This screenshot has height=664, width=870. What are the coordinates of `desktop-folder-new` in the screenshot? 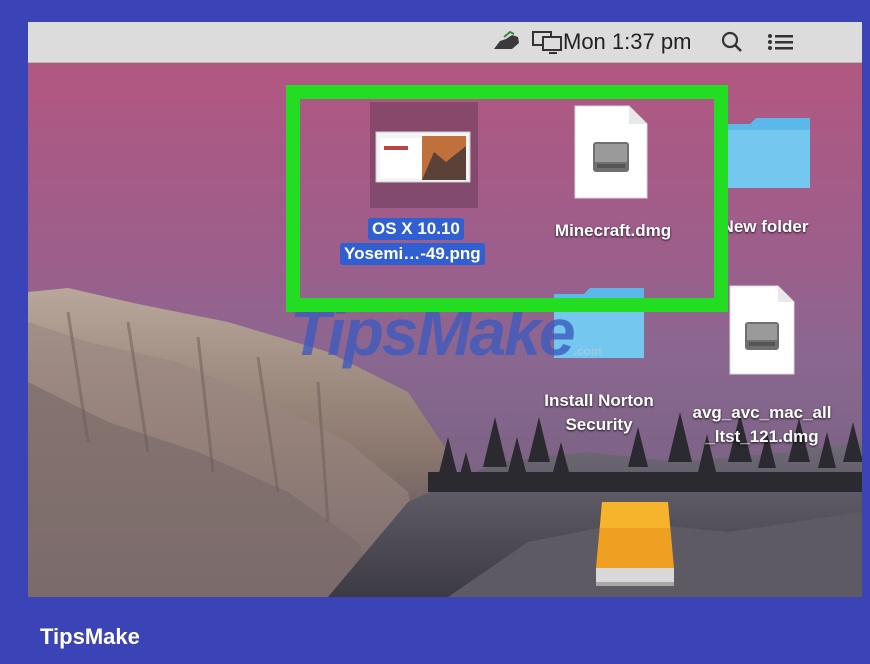 It's located at (765, 153).